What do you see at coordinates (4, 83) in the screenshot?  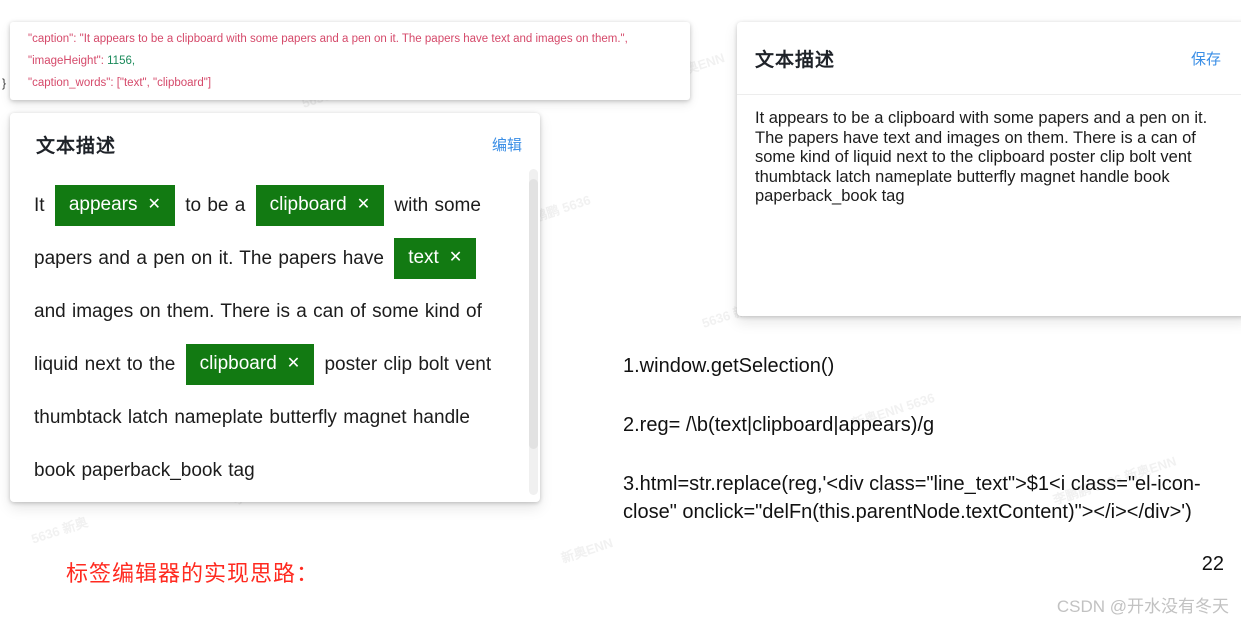 I see `json-closing-brace: }` at bounding box center [4, 83].